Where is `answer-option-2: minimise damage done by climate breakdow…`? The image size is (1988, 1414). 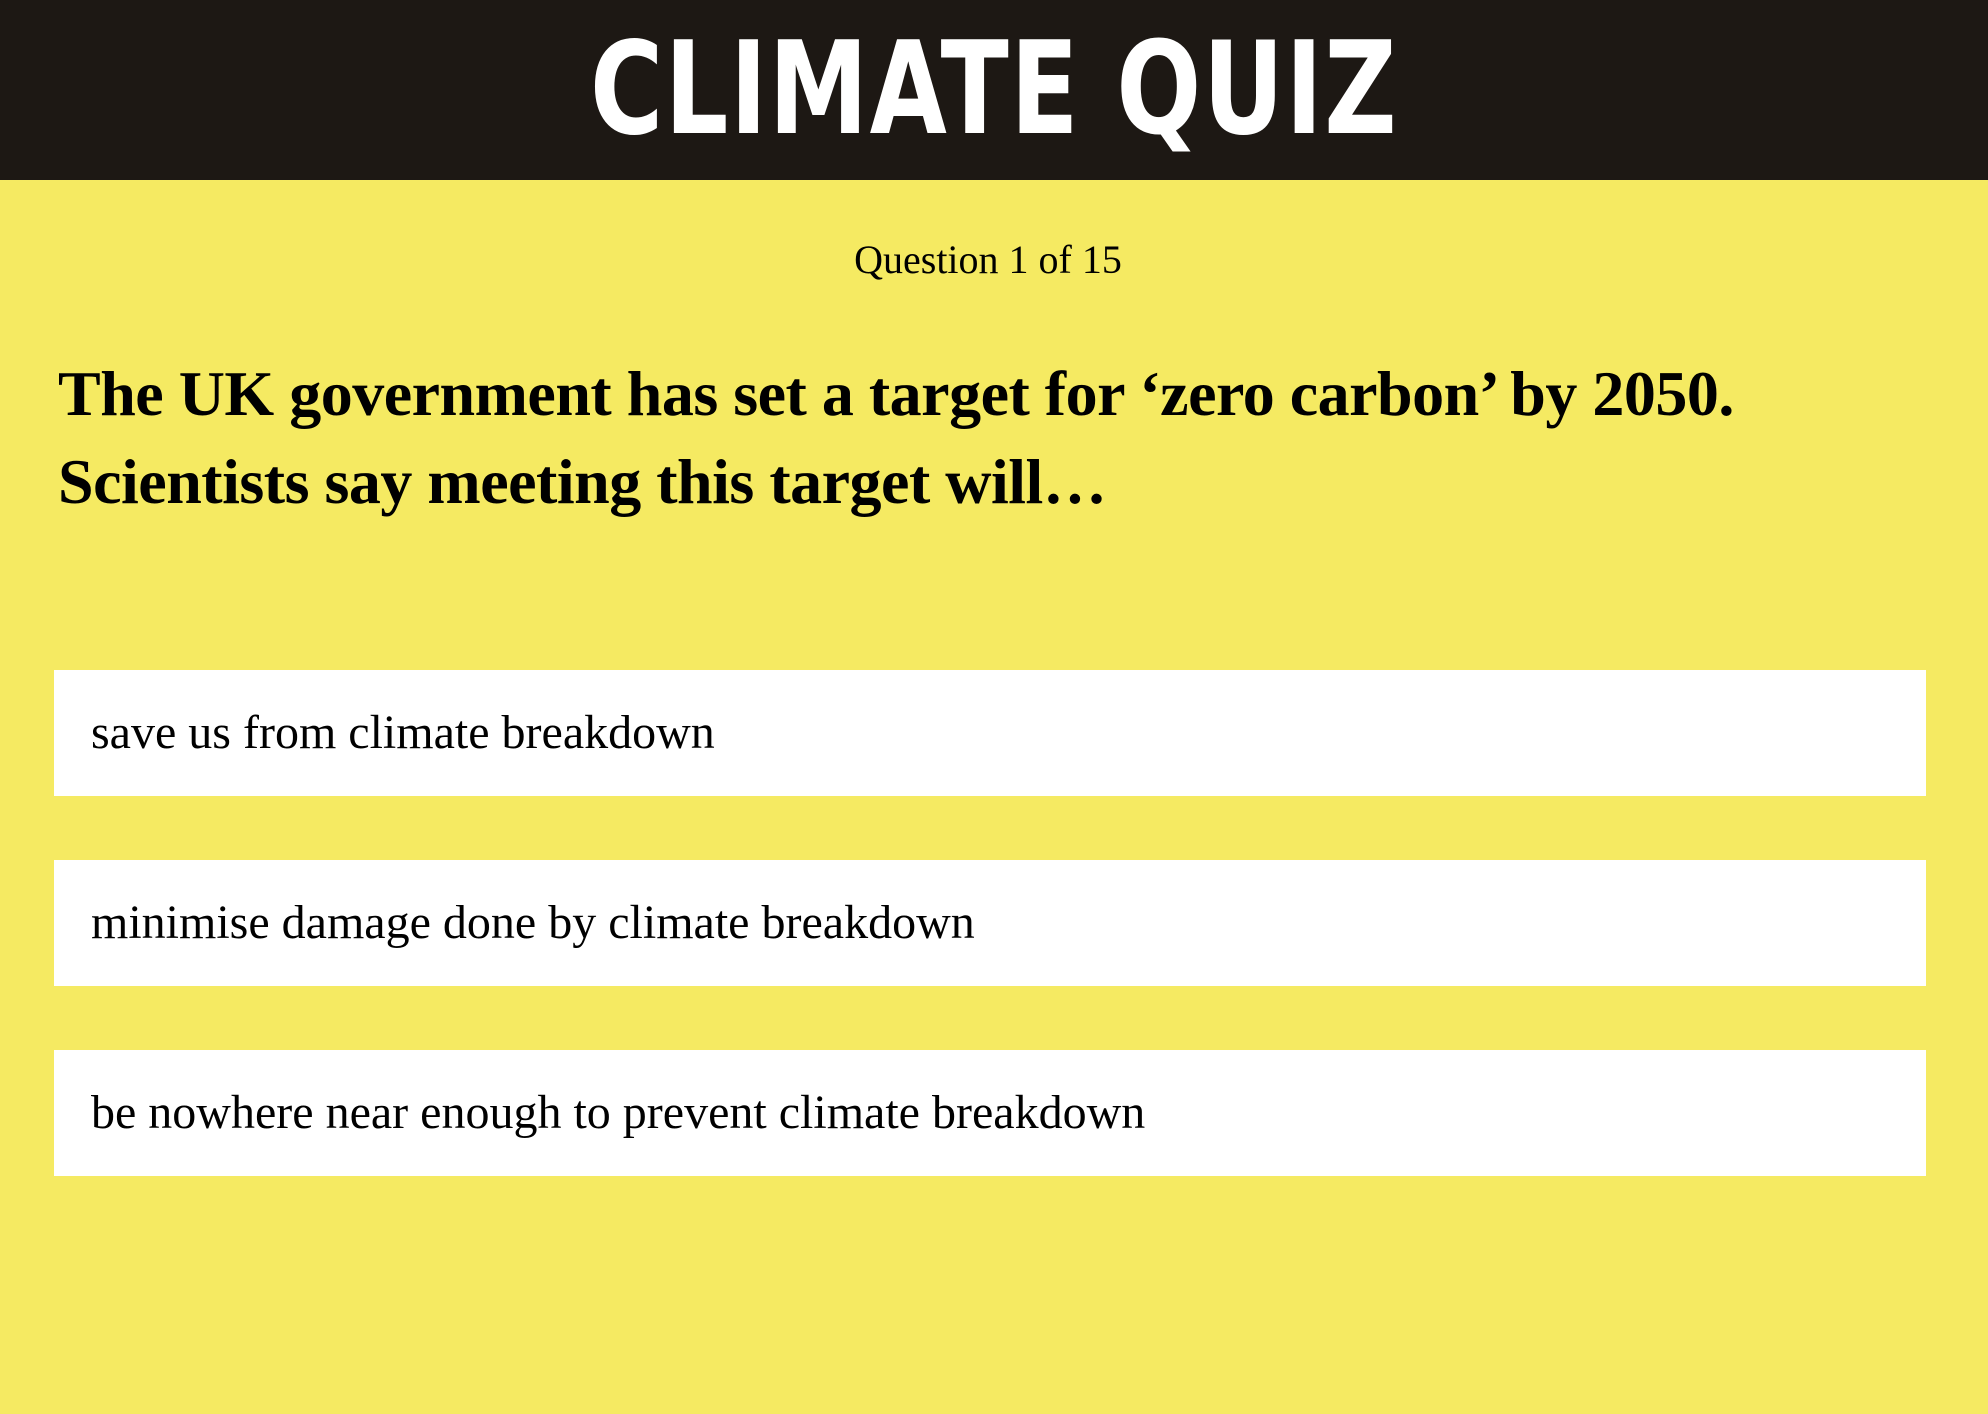
answer-option-2: minimise damage done by climate breakdow… is located at coordinates (990, 923).